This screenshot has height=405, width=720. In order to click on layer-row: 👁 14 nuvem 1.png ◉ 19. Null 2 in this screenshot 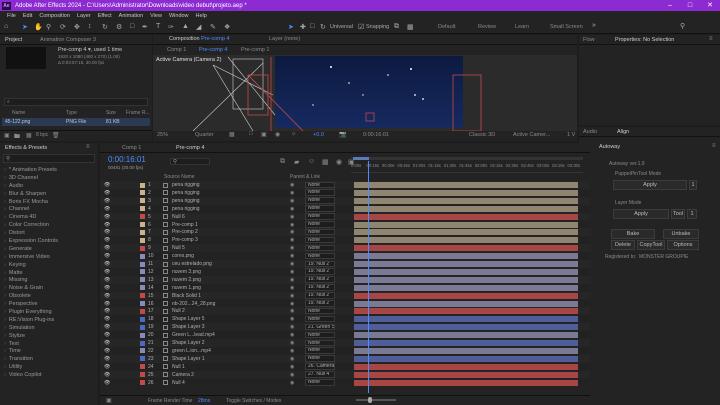, I will do `click(345, 287)`.